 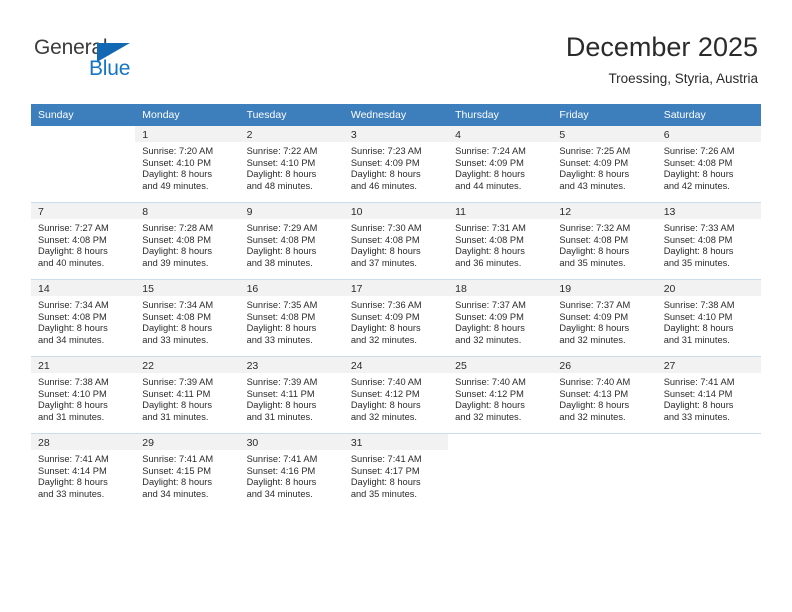 I want to click on sunset-text: Sunset: 4:10 PM, so click(x=698, y=316).